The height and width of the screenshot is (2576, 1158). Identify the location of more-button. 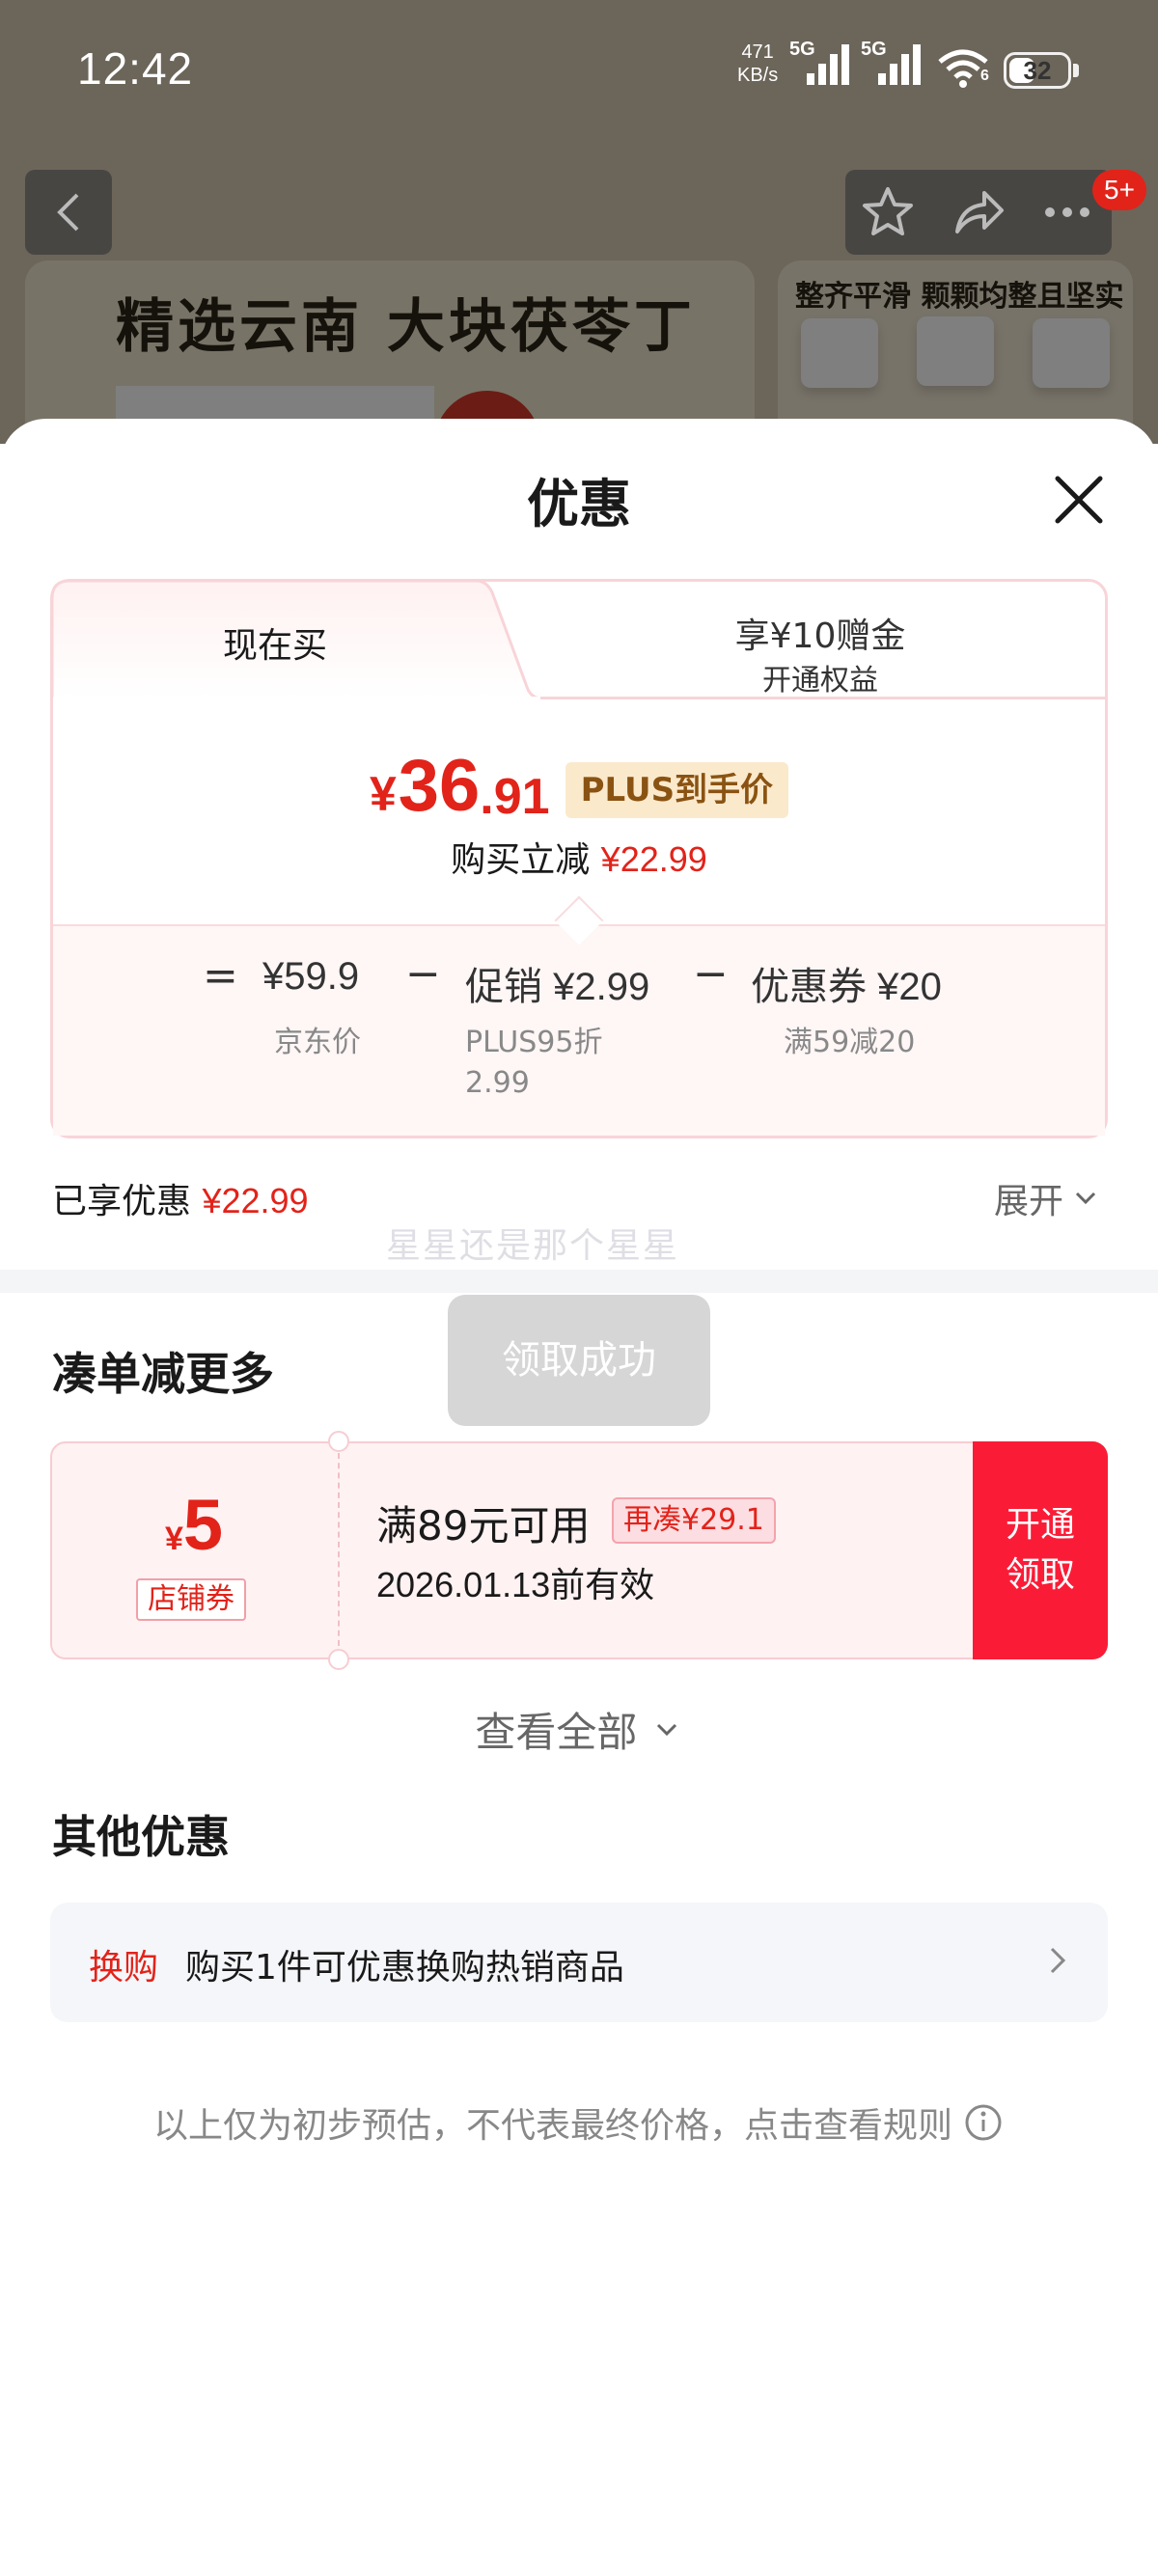
(1067, 212).